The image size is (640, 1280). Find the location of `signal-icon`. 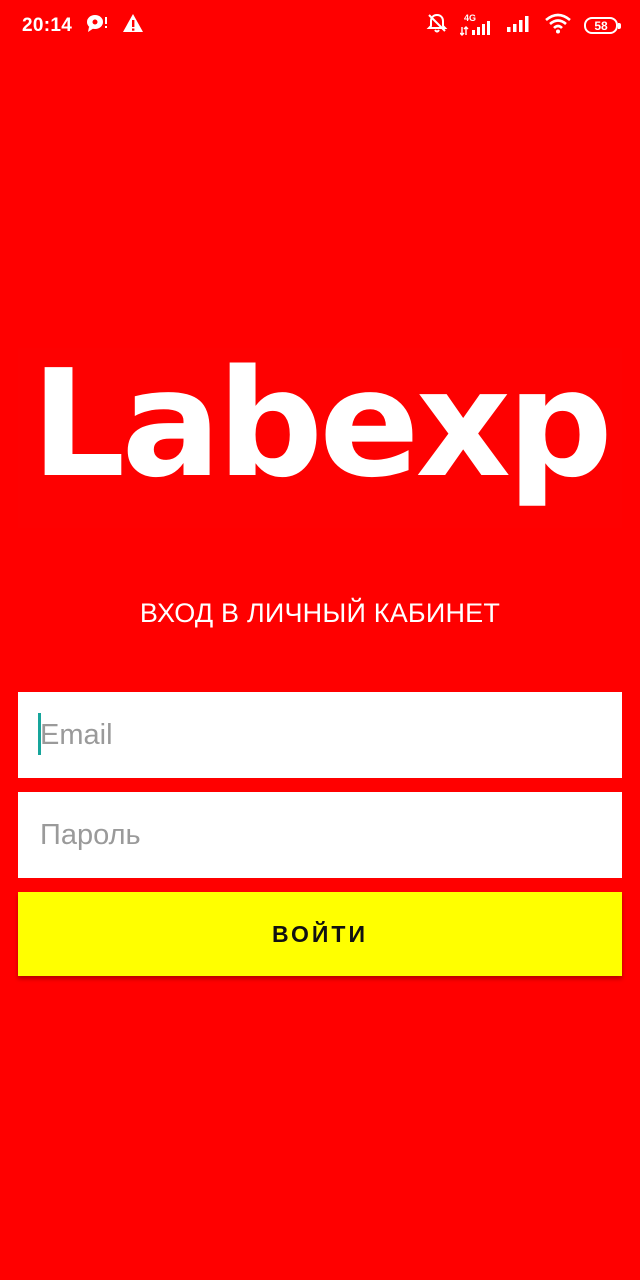

signal-icon is located at coordinates (519, 25).